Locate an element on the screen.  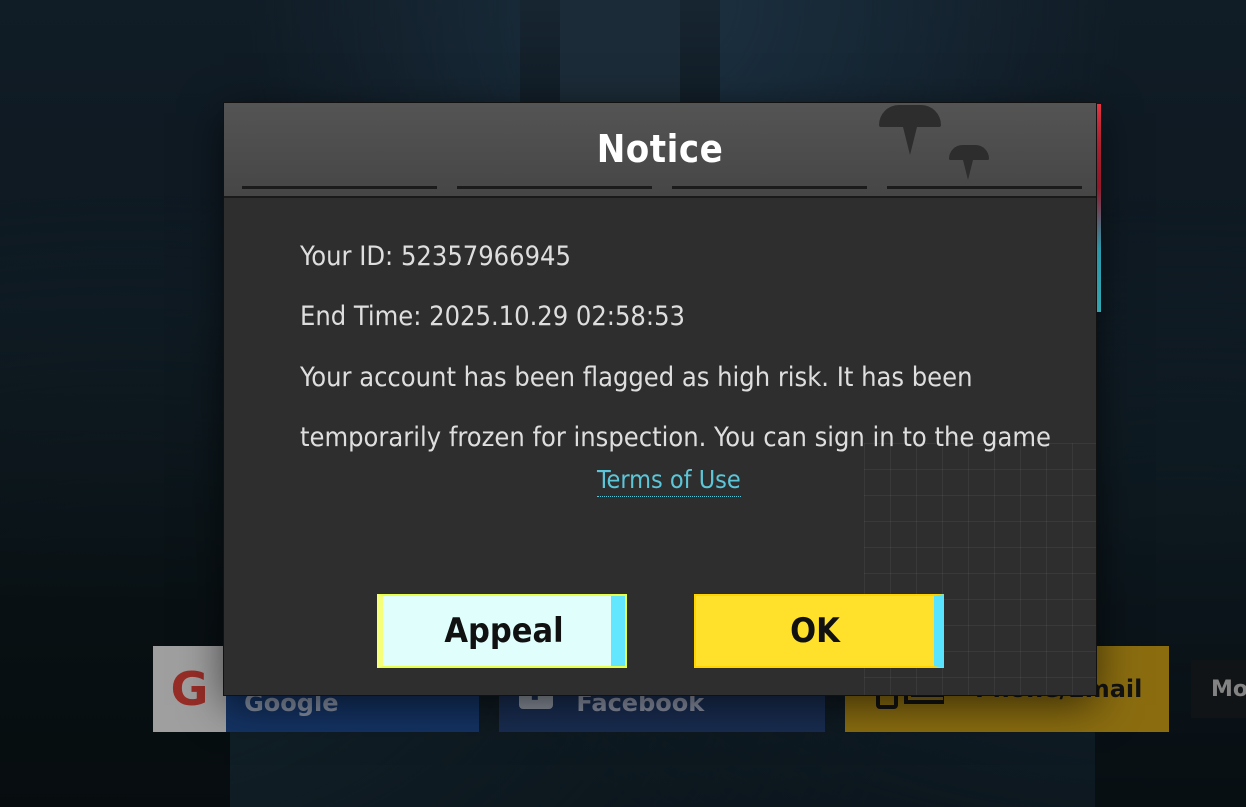
ok-button: OK is located at coordinates (819, 631).